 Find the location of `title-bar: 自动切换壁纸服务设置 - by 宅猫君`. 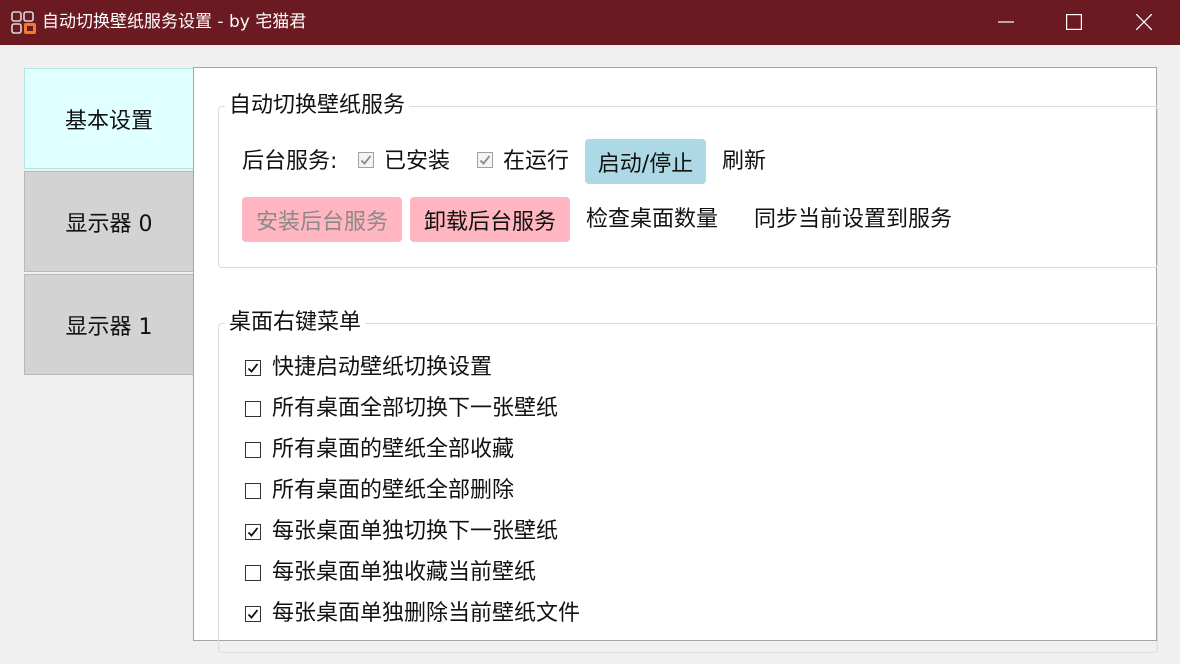

title-bar: 自动切换壁纸服务设置 - by 宅猫君 is located at coordinates (590, 22).